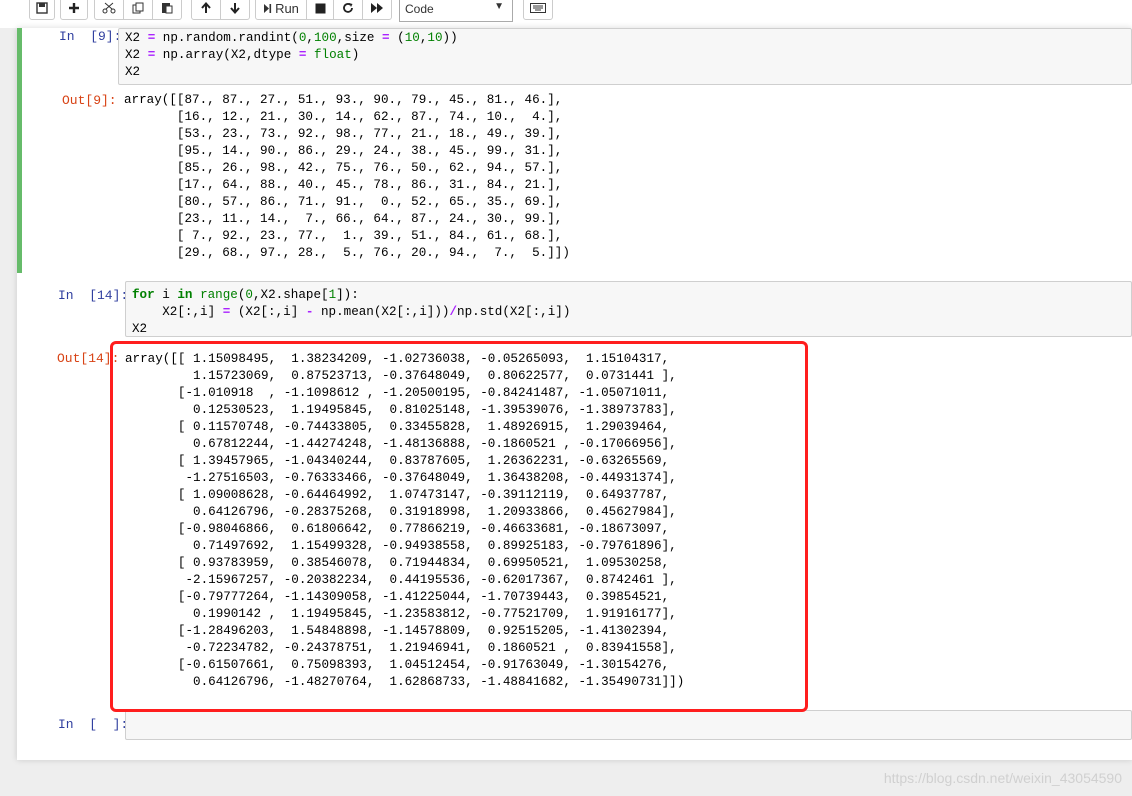 The image size is (1132, 796). Describe the element at coordinates (90, 36) in the screenshot. I see `input-prompt-9: In [9]:` at that location.